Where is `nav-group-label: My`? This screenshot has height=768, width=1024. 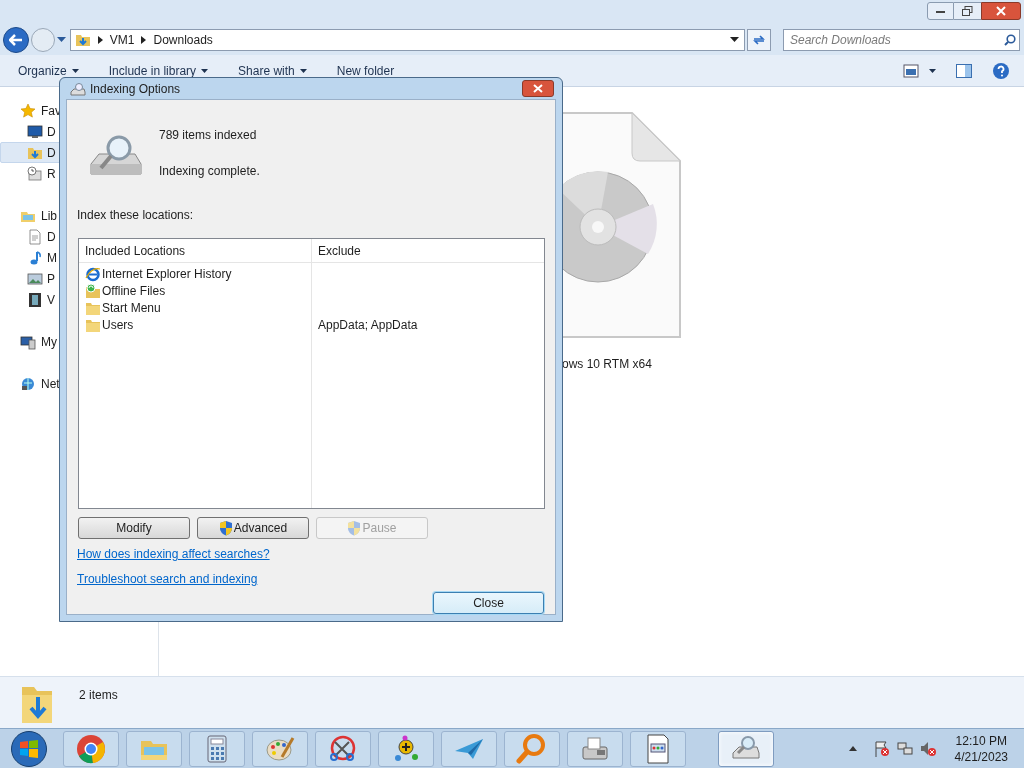
nav-group-label: My is located at coordinates (49, 342).